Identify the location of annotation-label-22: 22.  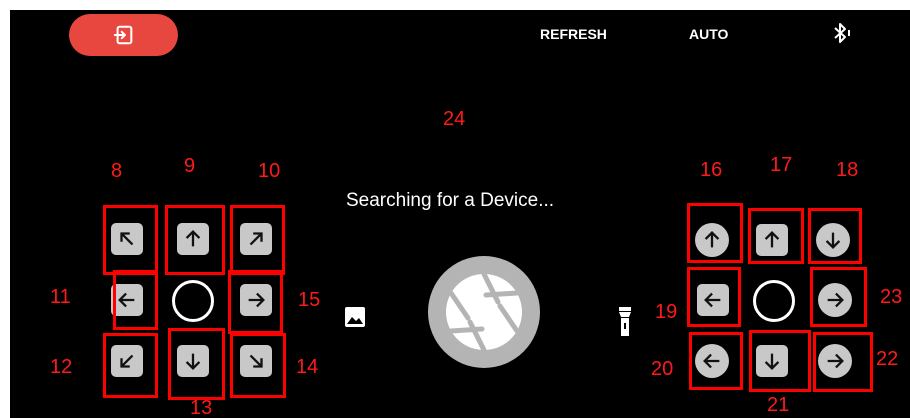
(887, 359).